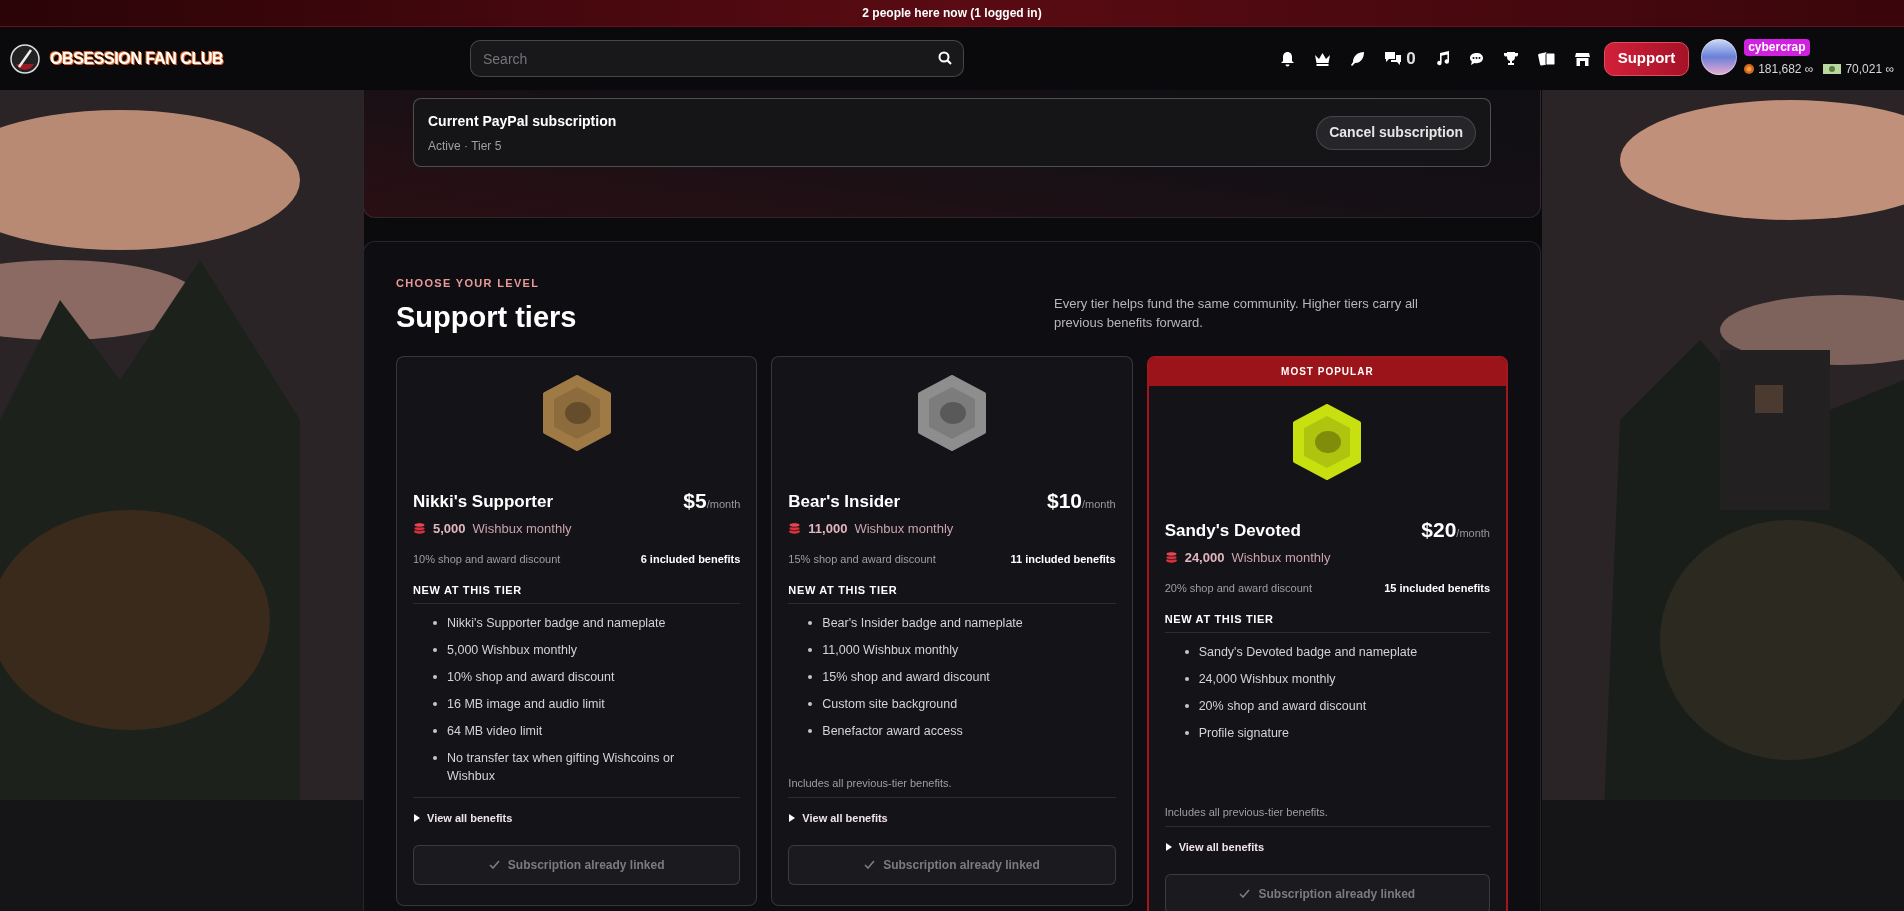 Image resolution: width=1904 pixels, height=911 pixels. Describe the element at coordinates (893, 731) in the screenshot. I see `benefit-item: Benefactor award access` at that location.